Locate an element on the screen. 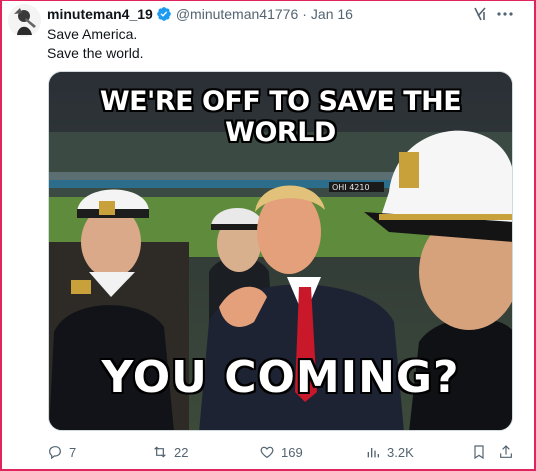  meme-bottom-text: YOU COMING? is located at coordinates (280, 377).